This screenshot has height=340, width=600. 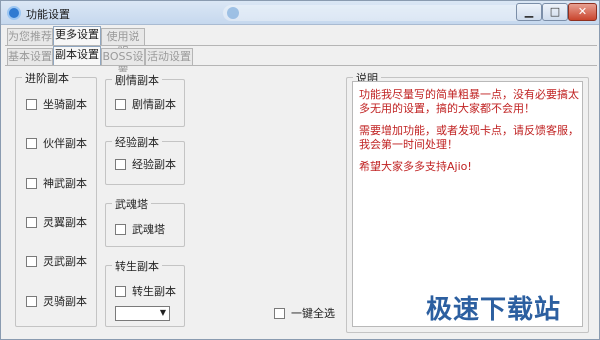 What do you see at coordinates (56, 198) in the screenshot?
I see `advanced-dungeon-group: 进阶副本` at bounding box center [56, 198].